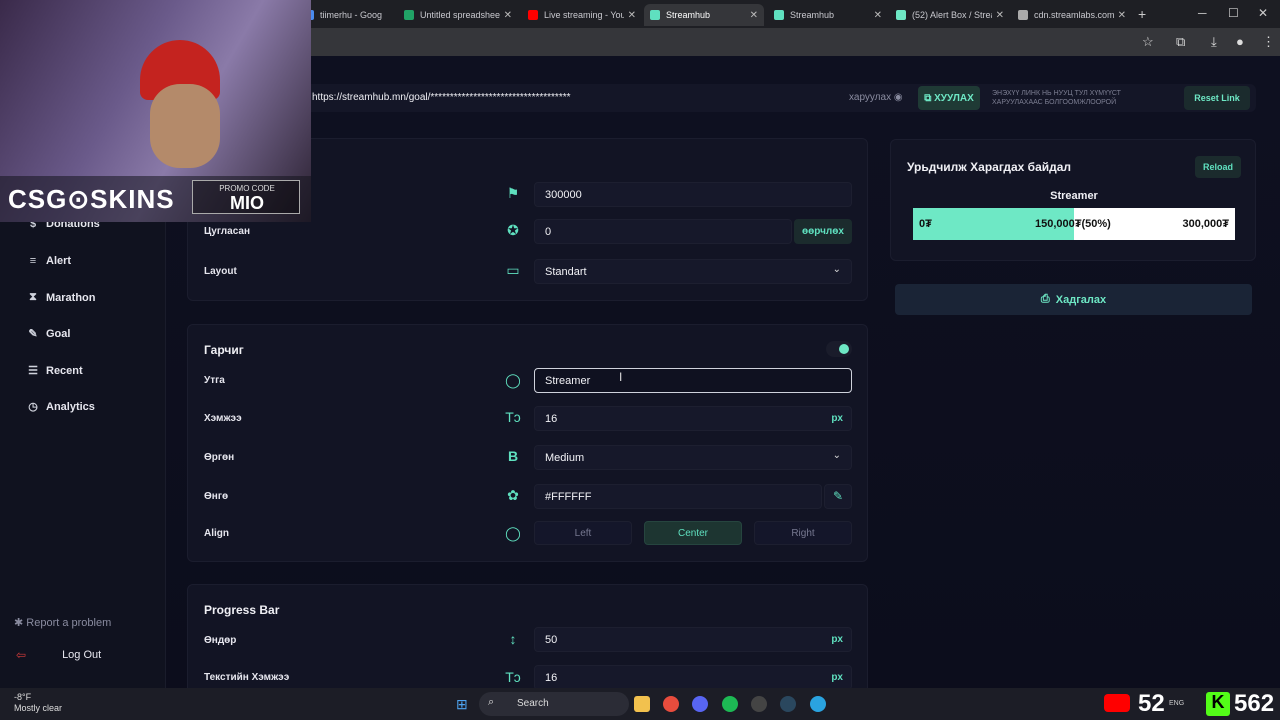 The image size is (1280, 720). I want to click on weather-widget: -8°F Mostly clear, so click(38, 703).